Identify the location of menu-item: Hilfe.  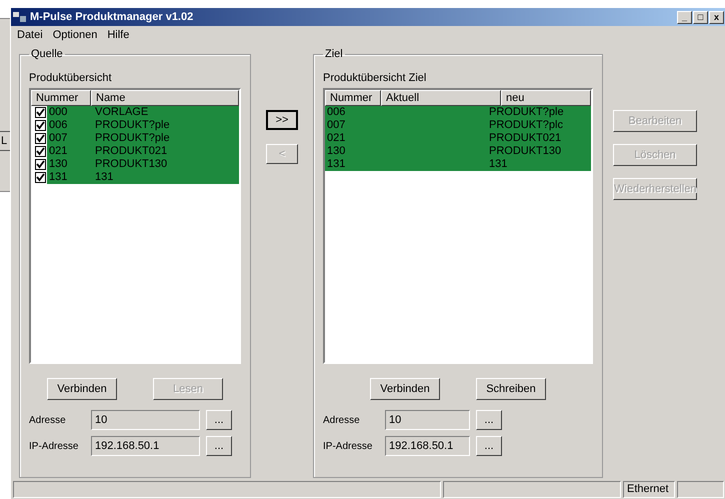
(118, 36).